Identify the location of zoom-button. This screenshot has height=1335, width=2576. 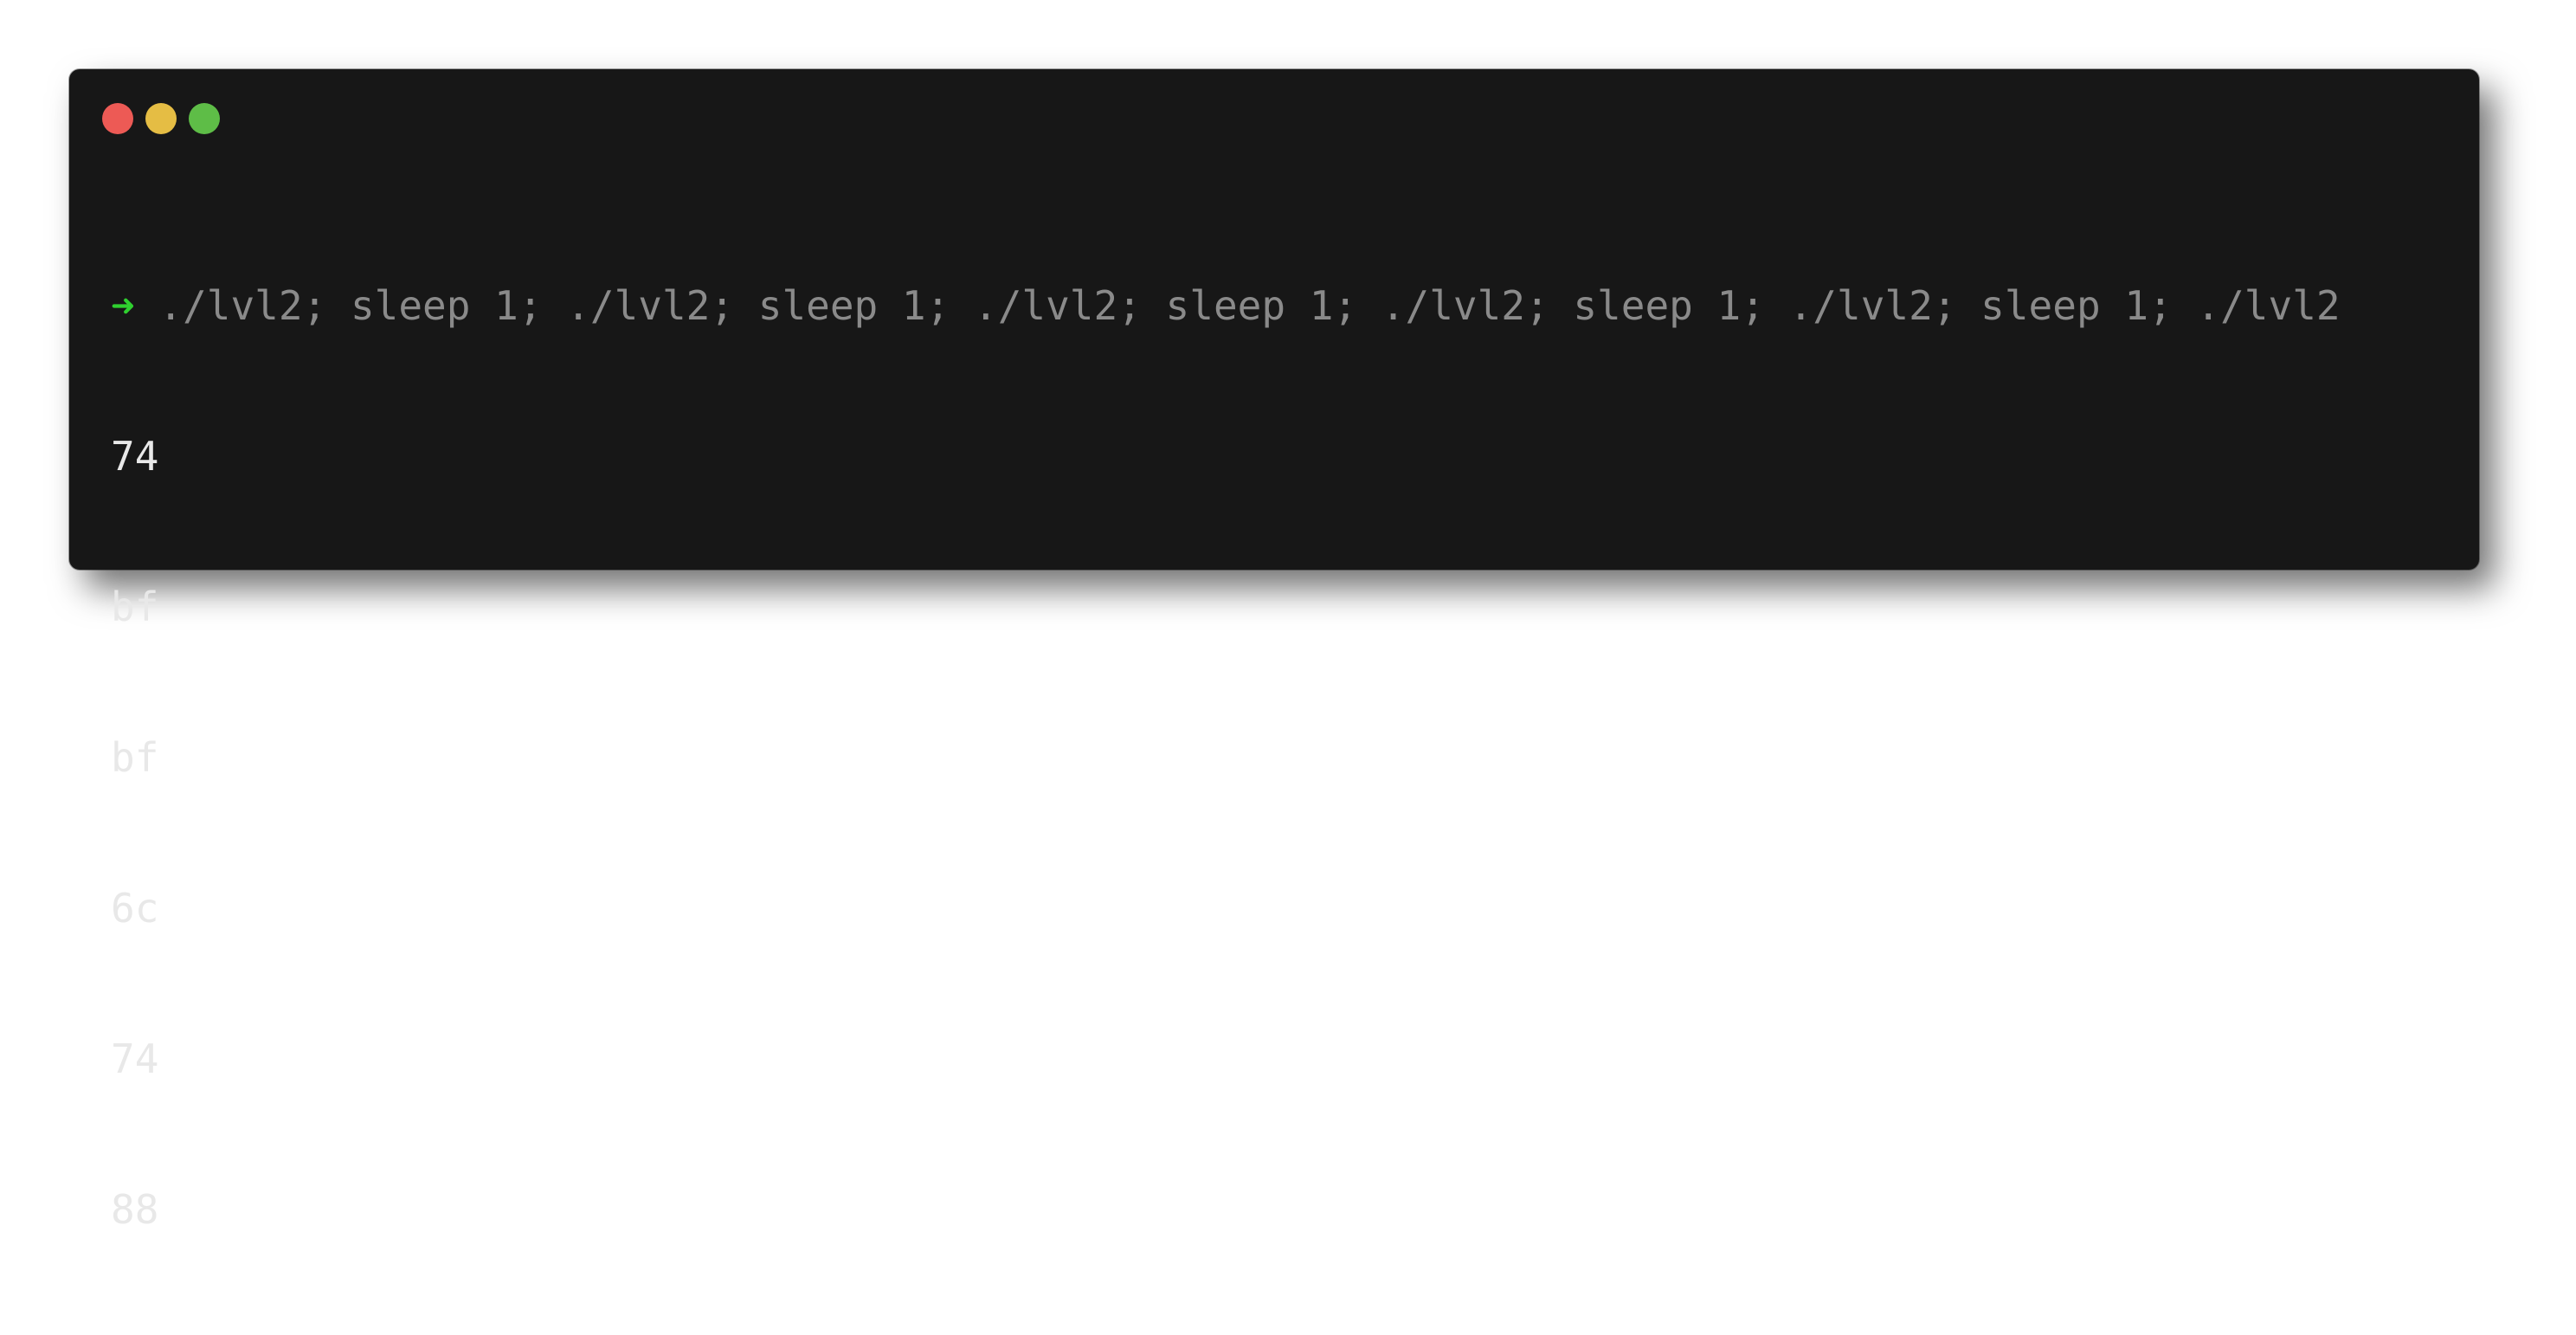
(204, 119).